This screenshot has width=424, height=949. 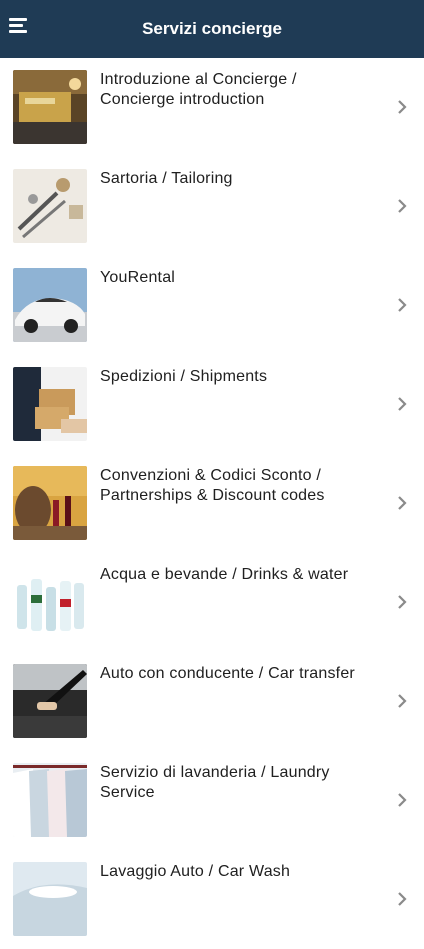 I want to click on list-item: Servizio di lavanderia / Laundry Service, so click(x=212, y=800).